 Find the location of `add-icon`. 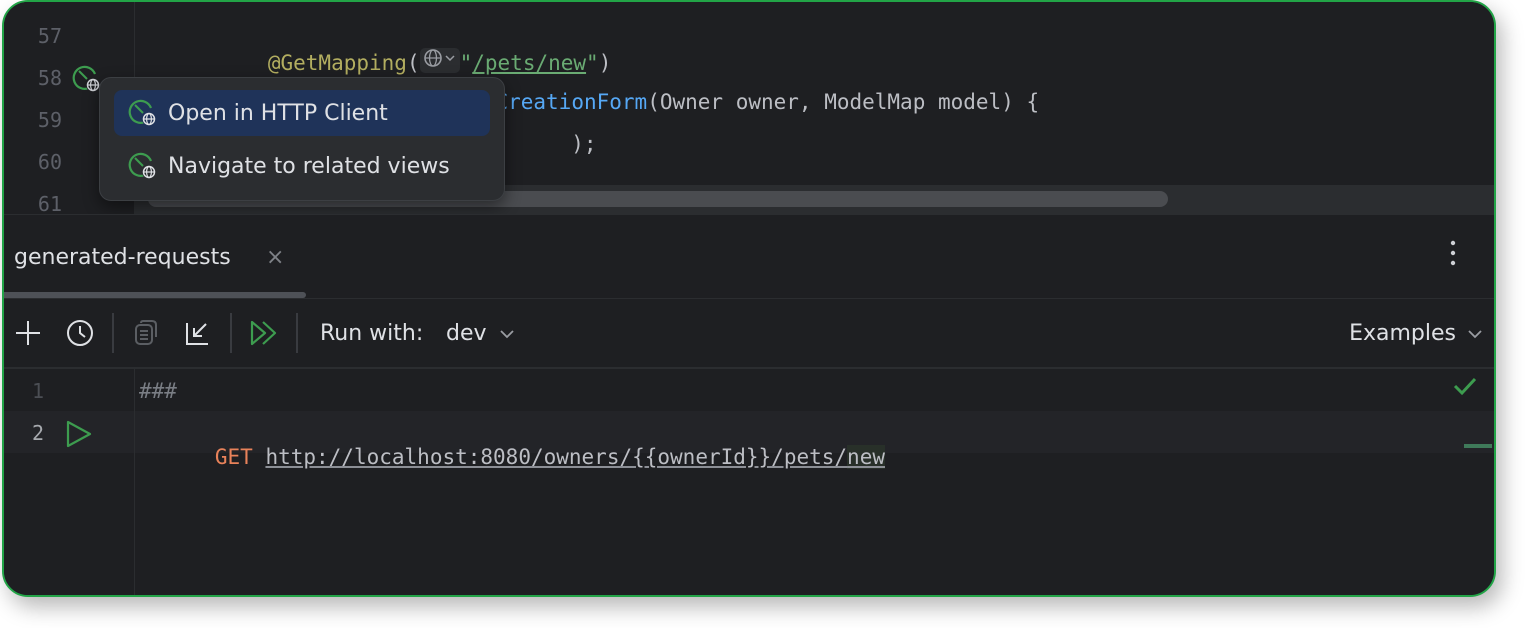

add-icon is located at coordinates (28, 333).